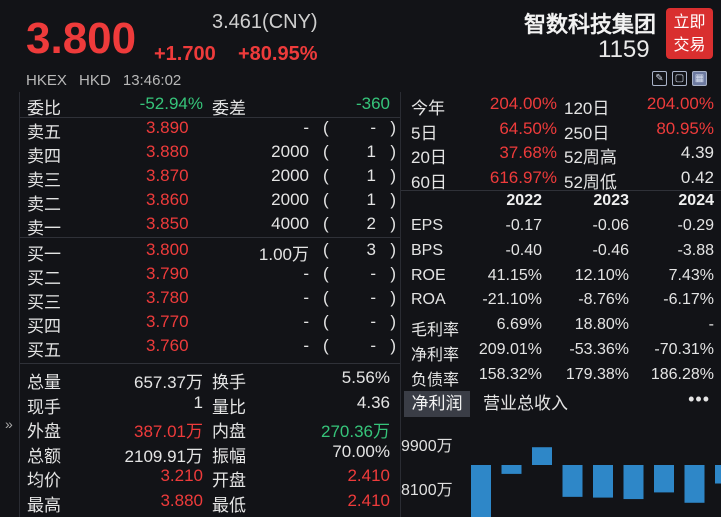  What do you see at coordinates (278, 54) in the screenshot?
I see `price-change-percent: +80.95%` at bounding box center [278, 54].